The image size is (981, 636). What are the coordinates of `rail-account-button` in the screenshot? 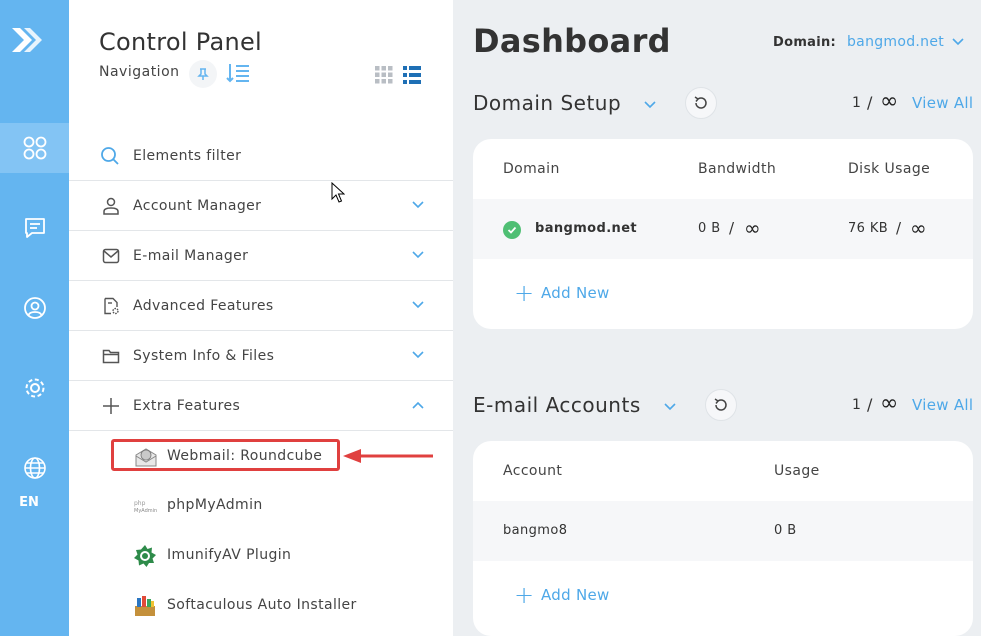 It's located at (34, 308).